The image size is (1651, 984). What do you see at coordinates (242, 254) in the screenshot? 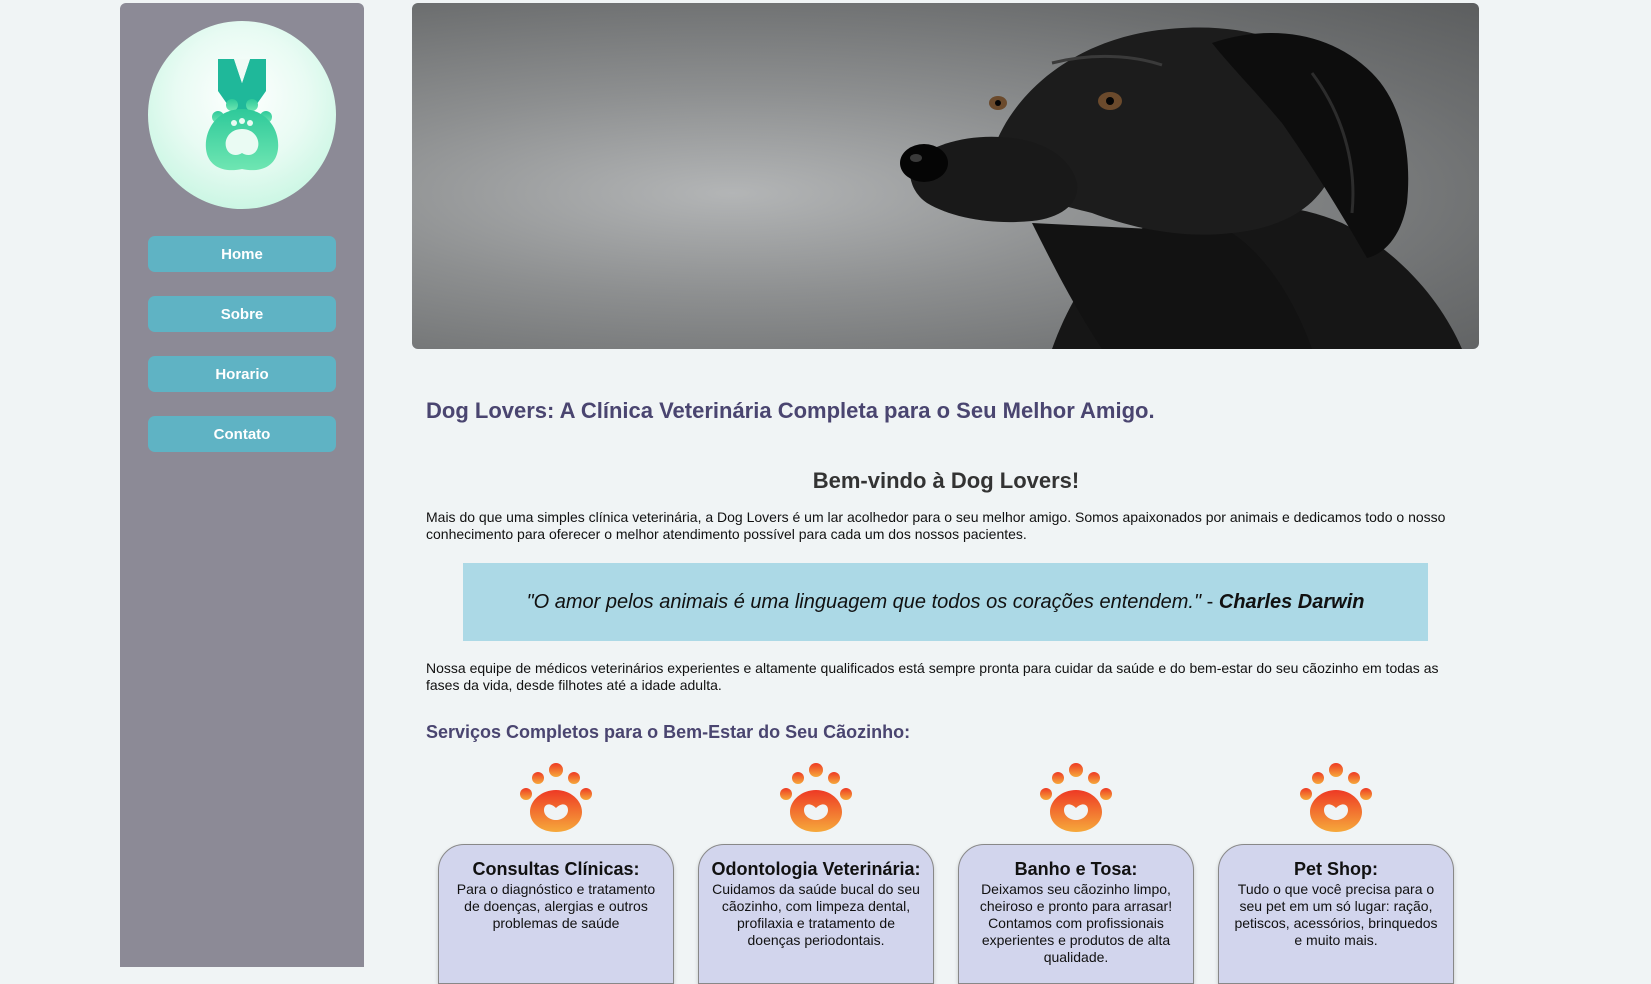
I see `nav-home-button: Home` at bounding box center [242, 254].